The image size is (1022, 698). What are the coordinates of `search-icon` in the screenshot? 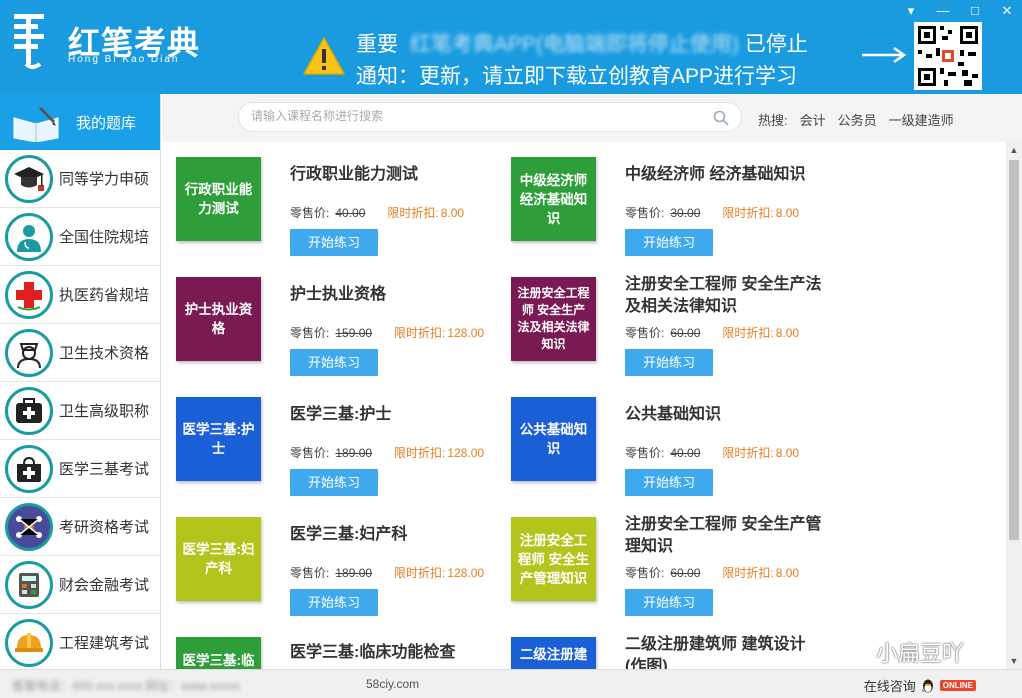 It's located at (721, 118).